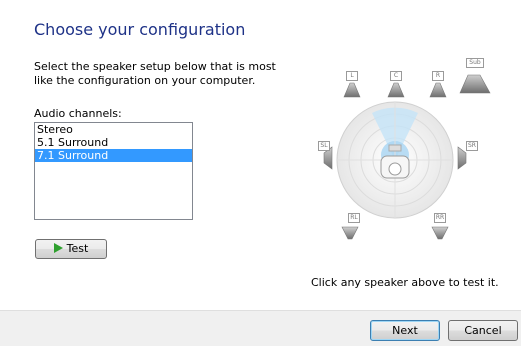  I want to click on speaker-center-icon, so click(396, 90).